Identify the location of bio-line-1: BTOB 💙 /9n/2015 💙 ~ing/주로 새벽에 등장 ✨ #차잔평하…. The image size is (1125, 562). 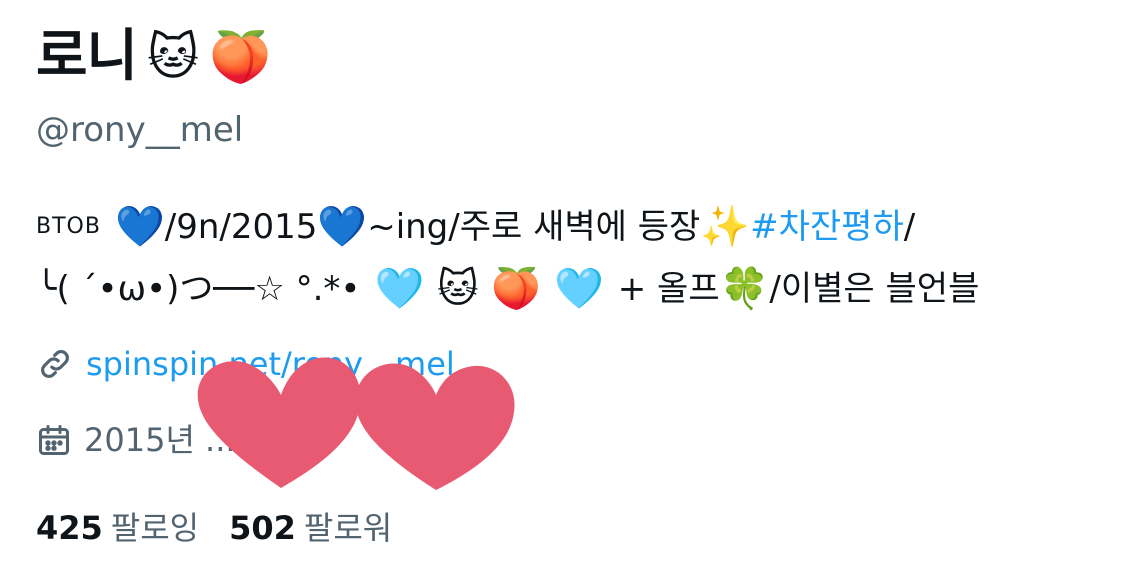
(566, 227).